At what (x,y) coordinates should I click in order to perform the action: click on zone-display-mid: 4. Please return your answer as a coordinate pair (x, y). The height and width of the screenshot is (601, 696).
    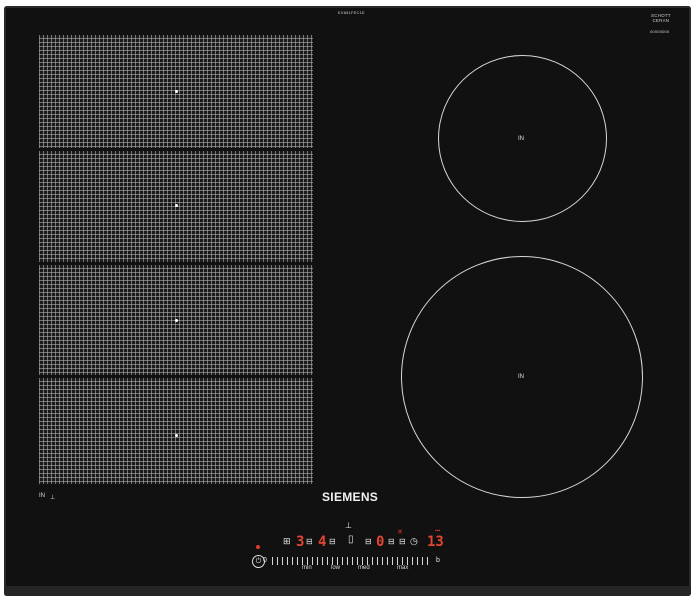
    Looking at the image, I should click on (322, 542).